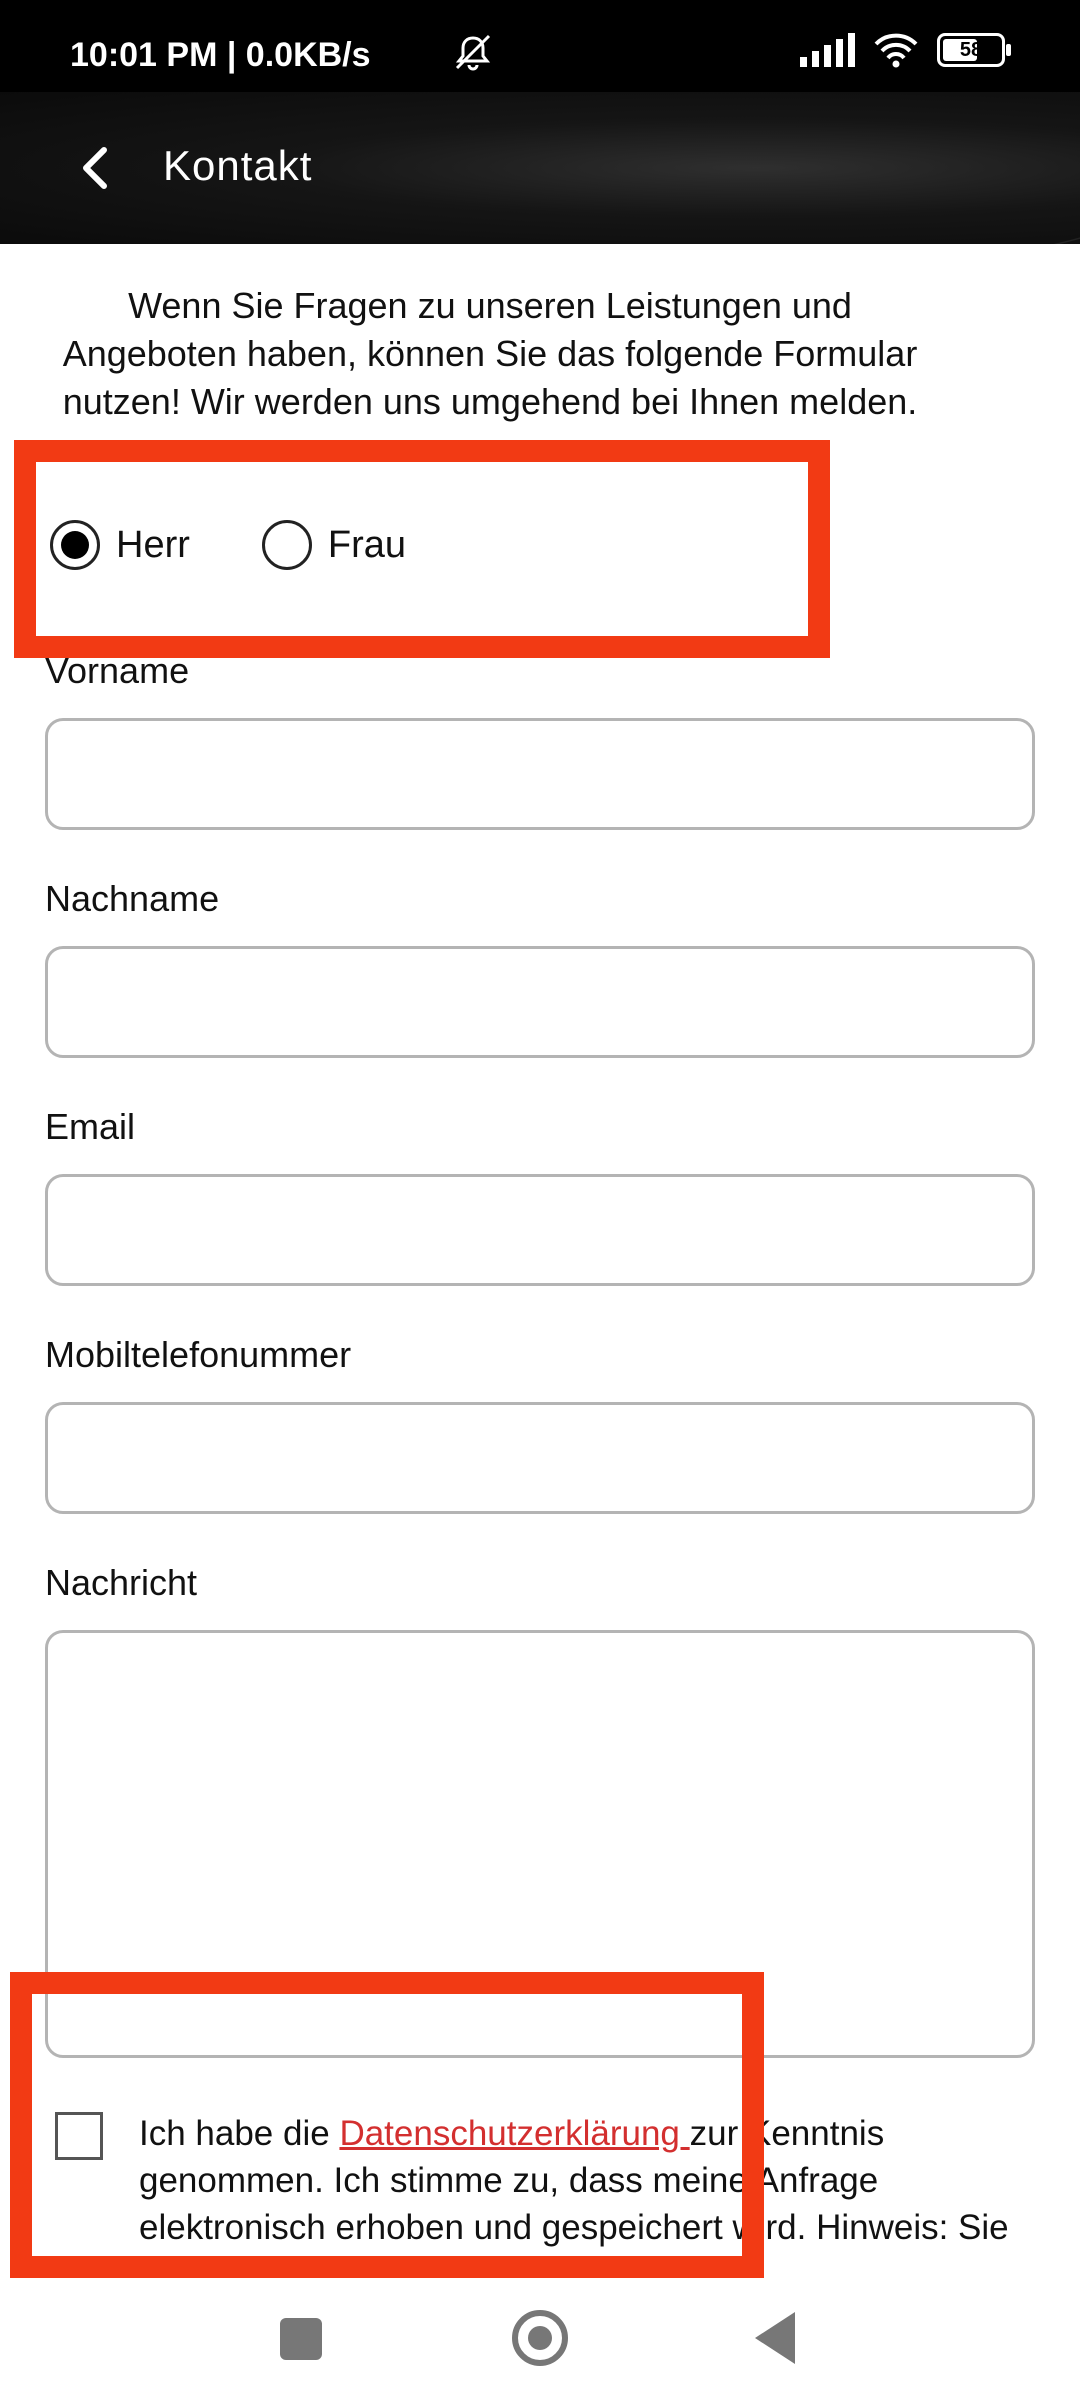  Describe the element at coordinates (775, 2338) in the screenshot. I see `back-nav-button` at that location.